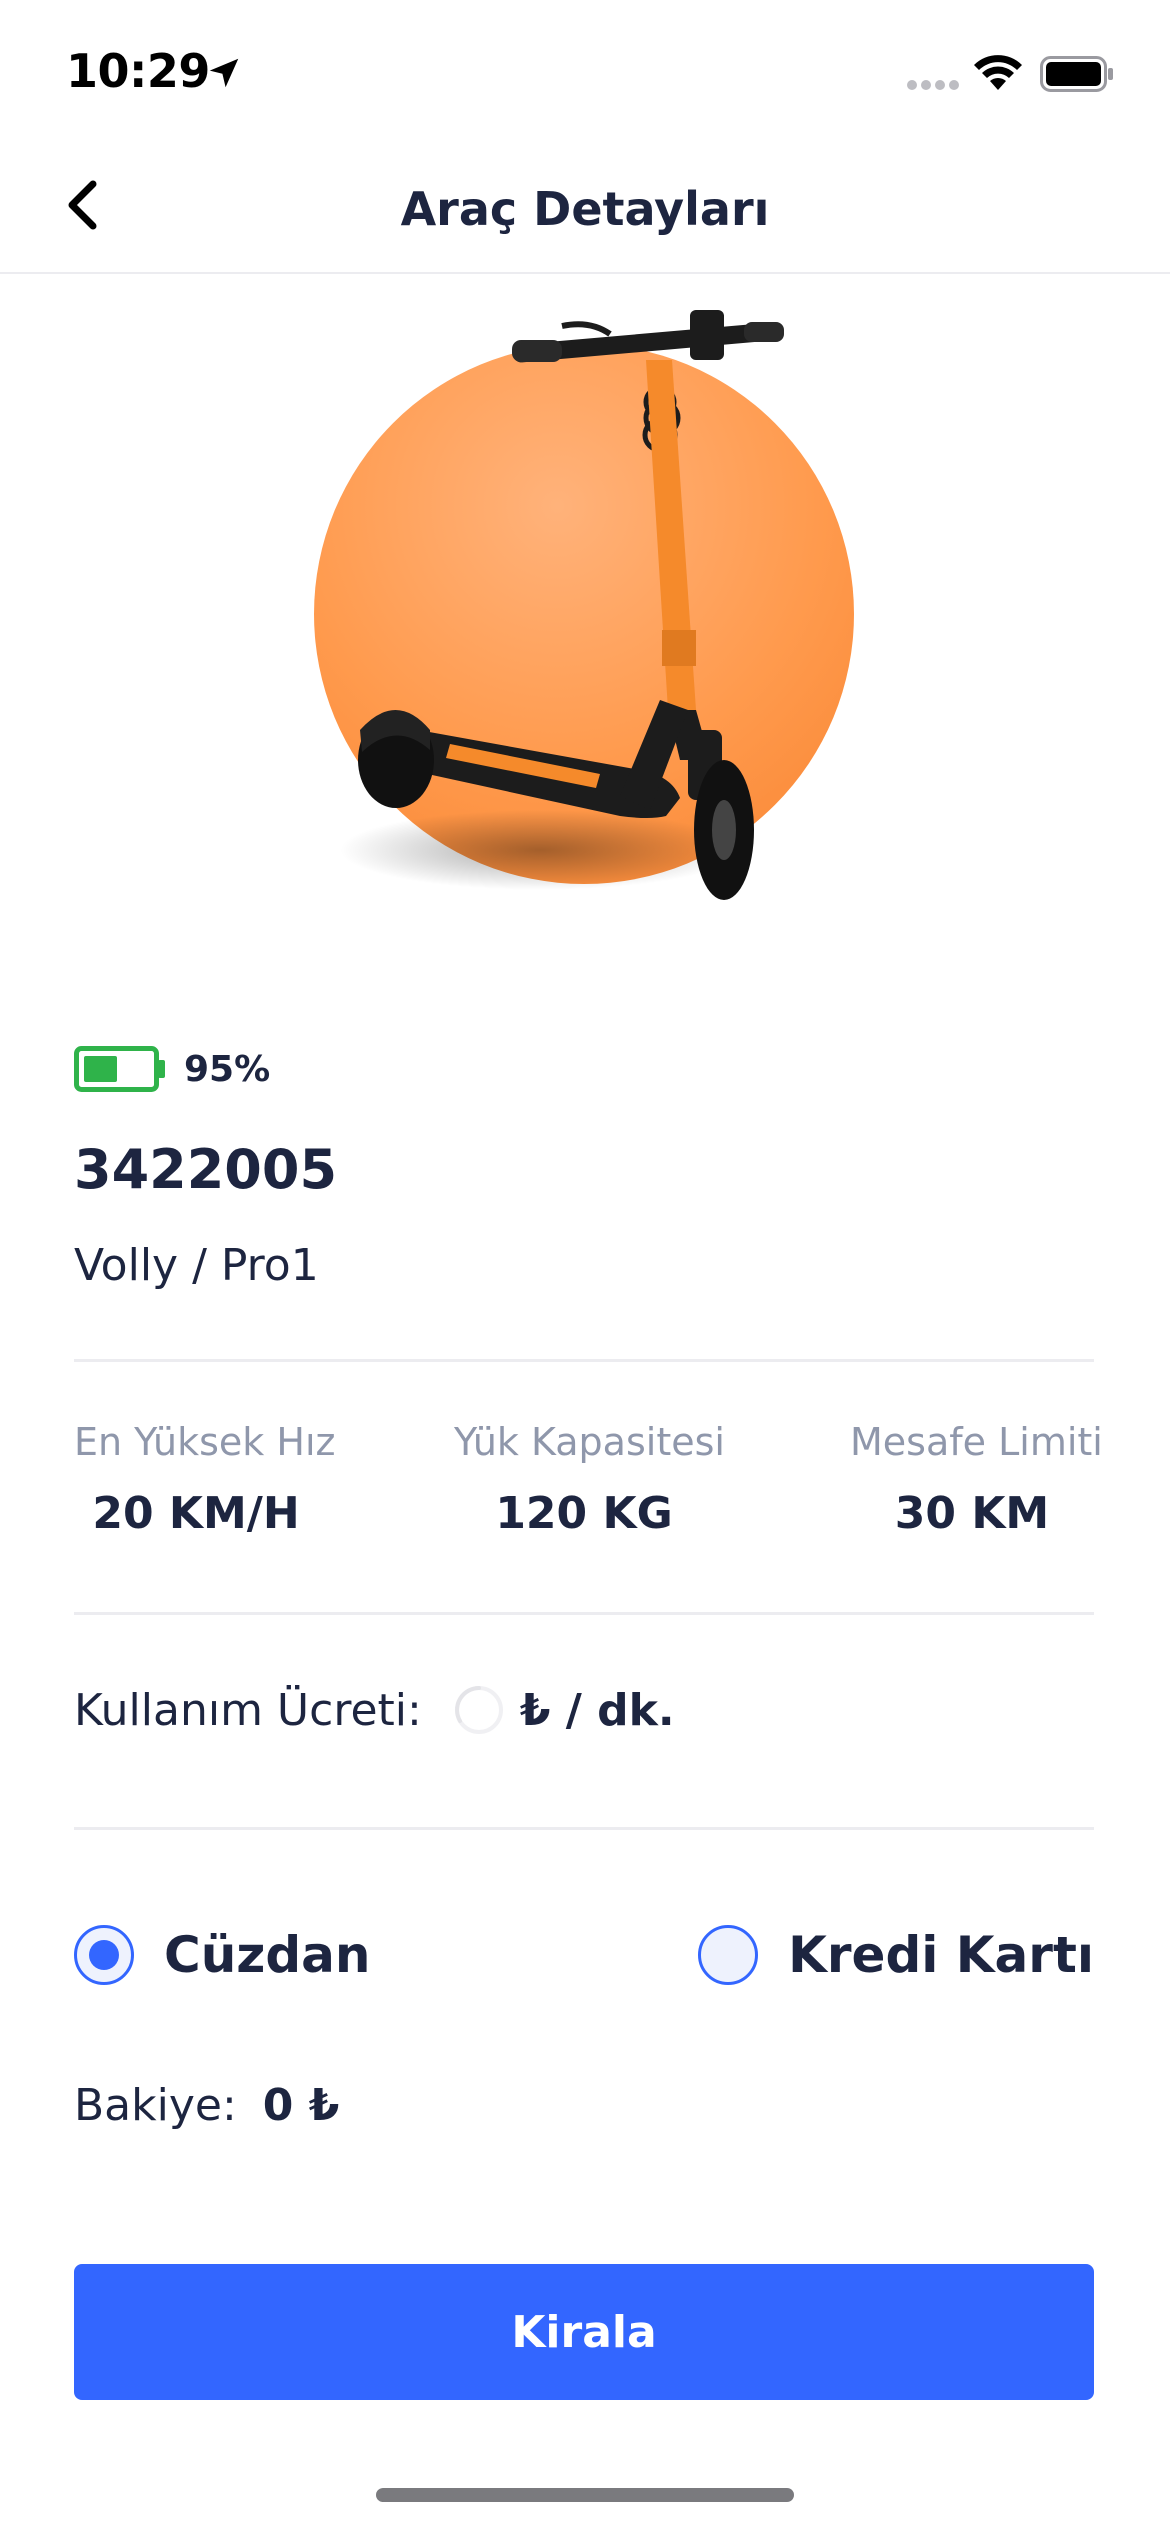 Image resolution: width=1170 pixels, height=2532 pixels. What do you see at coordinates (205, 1479) in the screenshot?
I see `spec-max-speed: En Yüksek Hız 20 KM/H` at bounding box center [205, 1479].